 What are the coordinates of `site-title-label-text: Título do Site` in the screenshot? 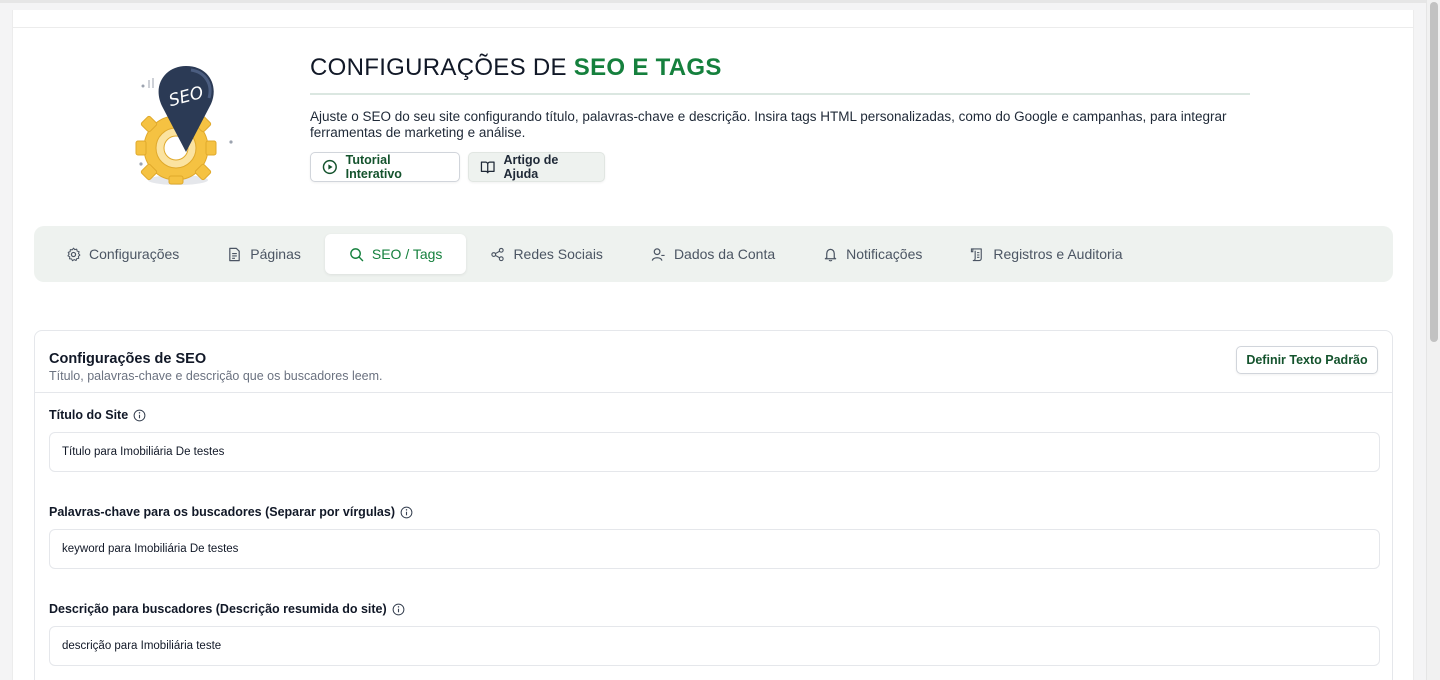 It's located at (89, 415).